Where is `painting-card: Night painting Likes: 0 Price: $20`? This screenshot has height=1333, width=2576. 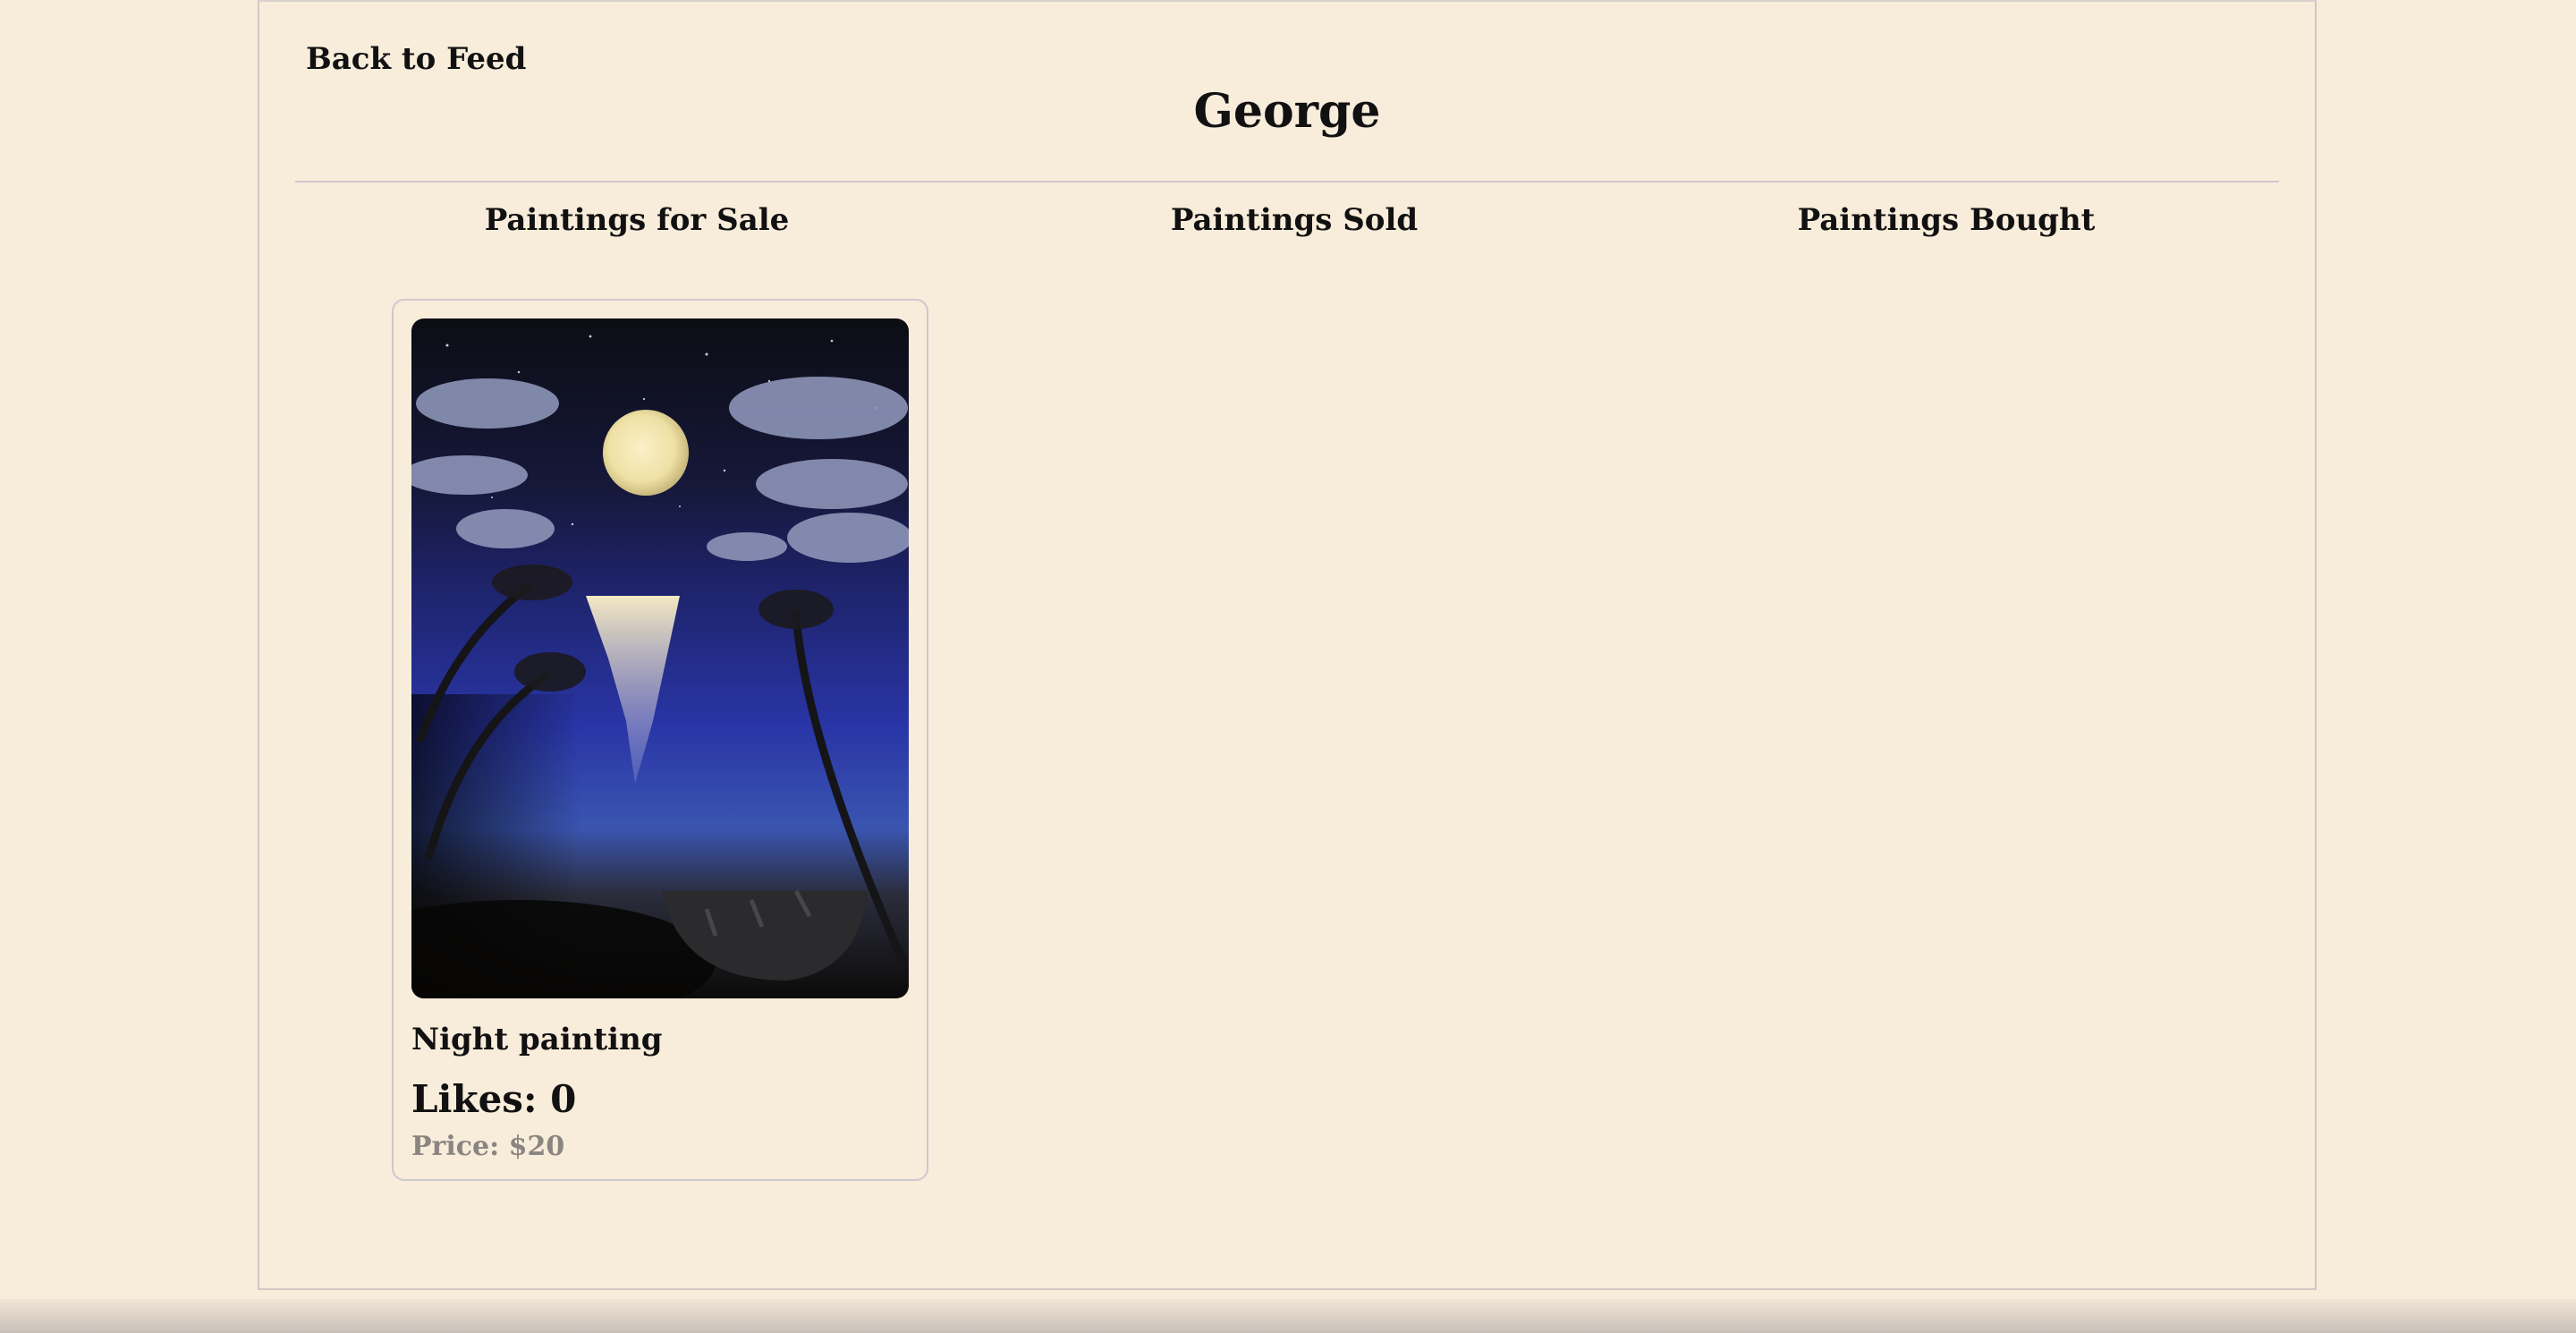
painting-card: Night painting Likes: 0 Price: $20 is located at coordinates (660, 740).